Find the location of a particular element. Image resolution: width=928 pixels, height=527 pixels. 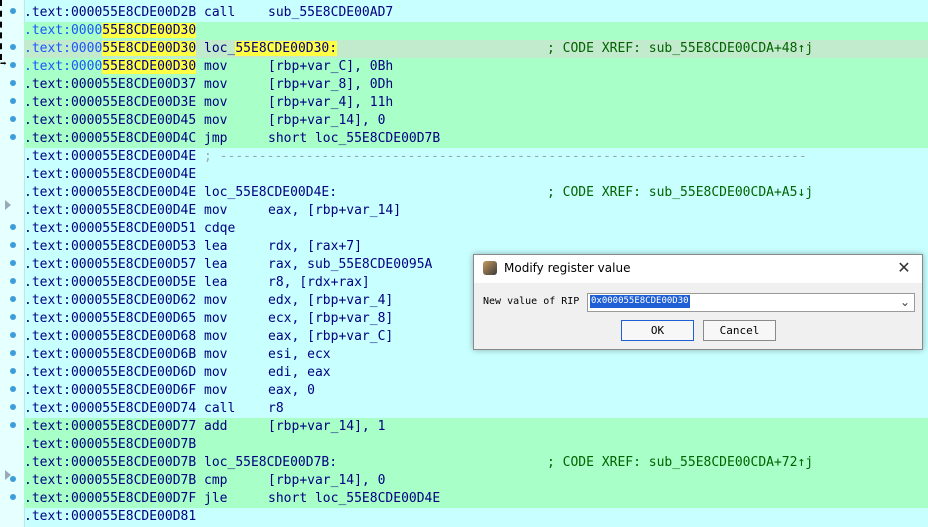

label-highlight: 55E8CDE00D30: is located at coordinates (286, 48).